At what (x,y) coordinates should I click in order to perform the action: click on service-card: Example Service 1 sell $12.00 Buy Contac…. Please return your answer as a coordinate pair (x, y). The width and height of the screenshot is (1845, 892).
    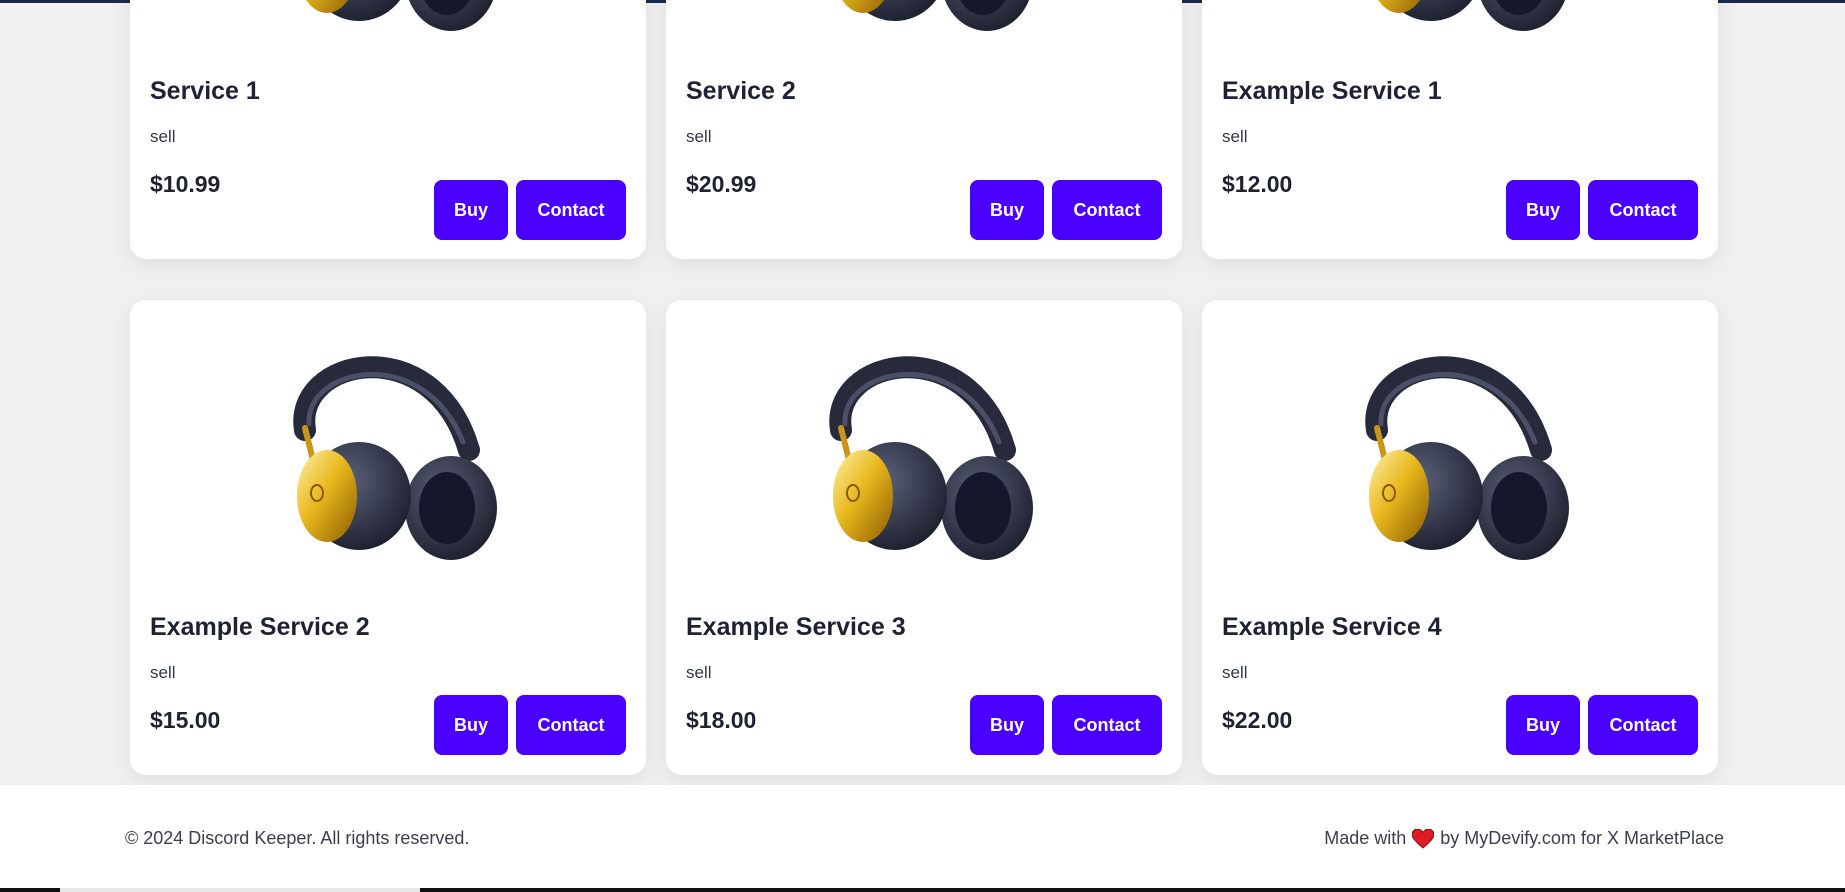
    Looking at the image, I should click on (1460, 129).